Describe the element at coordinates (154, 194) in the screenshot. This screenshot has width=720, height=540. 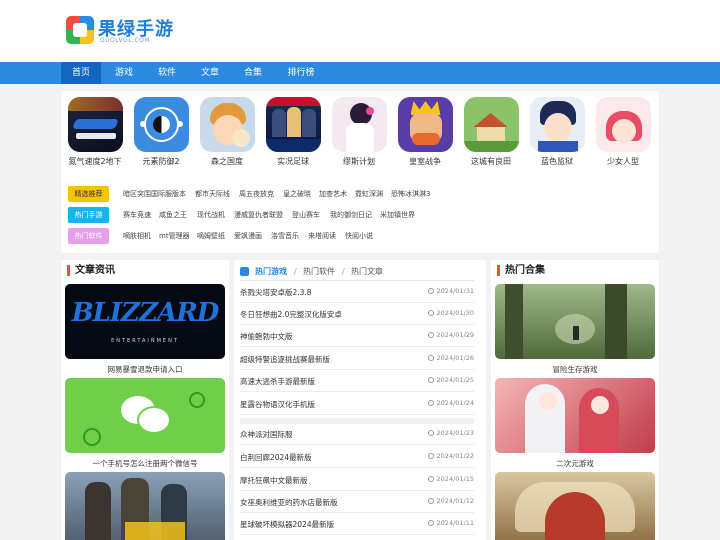
I see `tag-link: 暗区突围国际服版本` at that location.